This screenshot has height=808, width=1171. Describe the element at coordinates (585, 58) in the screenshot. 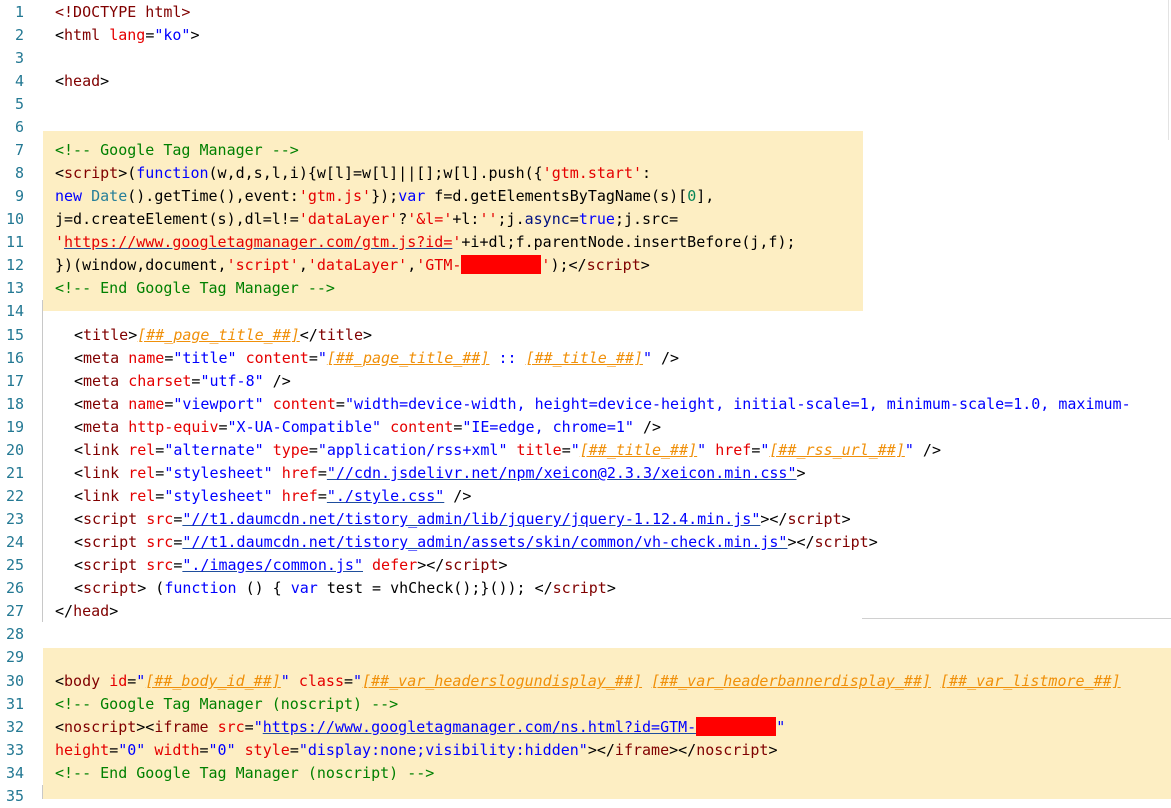

I see `code-line: 3` at that location.